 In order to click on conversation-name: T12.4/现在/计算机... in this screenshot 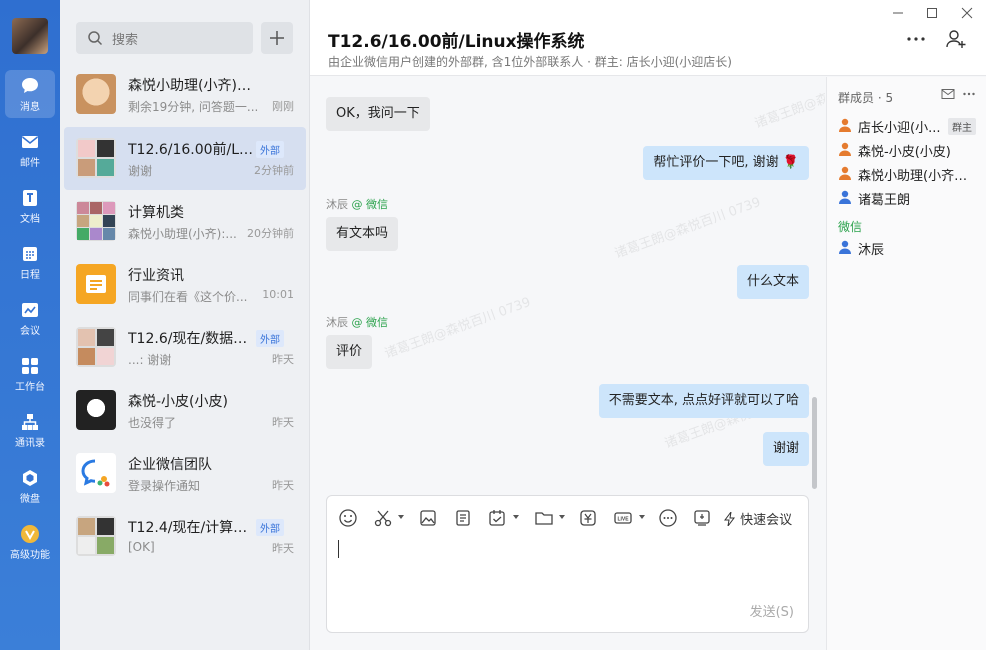, I will do `click(191, 528)`.